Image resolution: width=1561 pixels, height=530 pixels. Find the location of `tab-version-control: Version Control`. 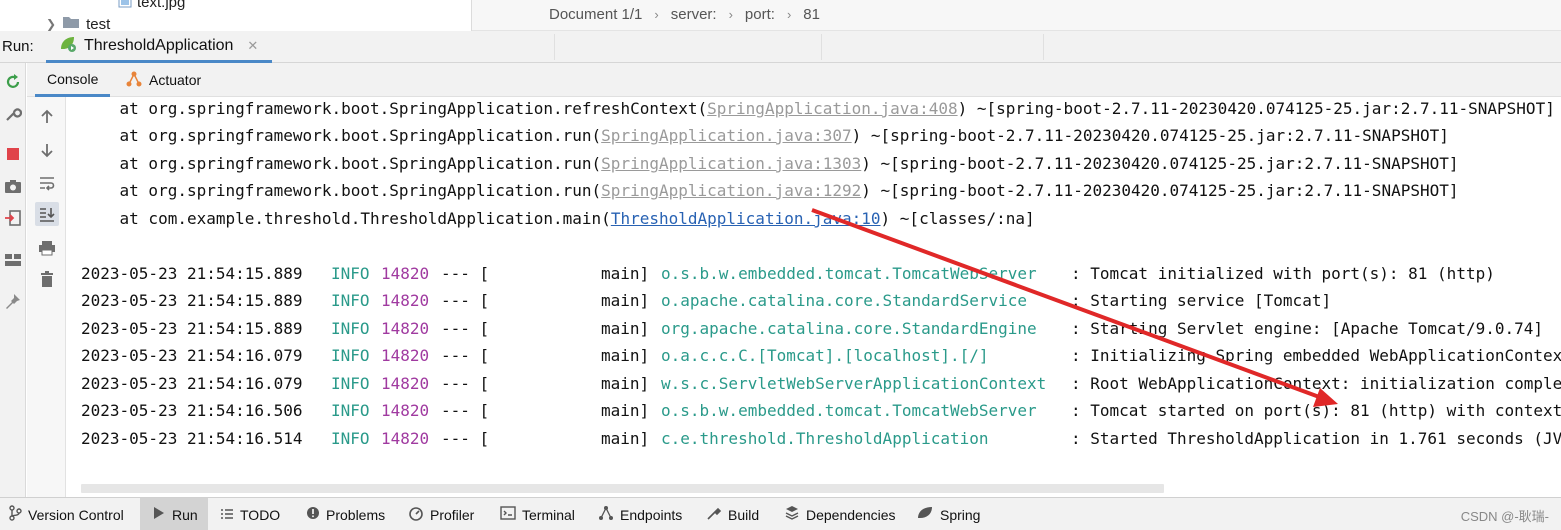

tab-version-control: Version Control is located at coordinates (66, 514).